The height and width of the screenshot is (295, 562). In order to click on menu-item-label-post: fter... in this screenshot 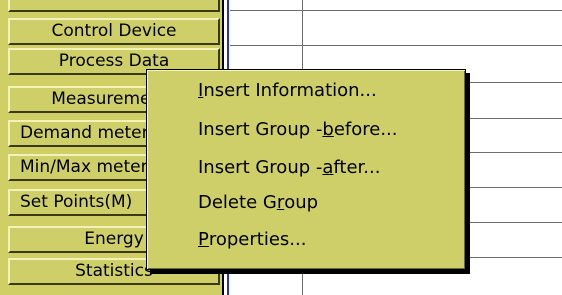, I will do `click(357, 167)`.